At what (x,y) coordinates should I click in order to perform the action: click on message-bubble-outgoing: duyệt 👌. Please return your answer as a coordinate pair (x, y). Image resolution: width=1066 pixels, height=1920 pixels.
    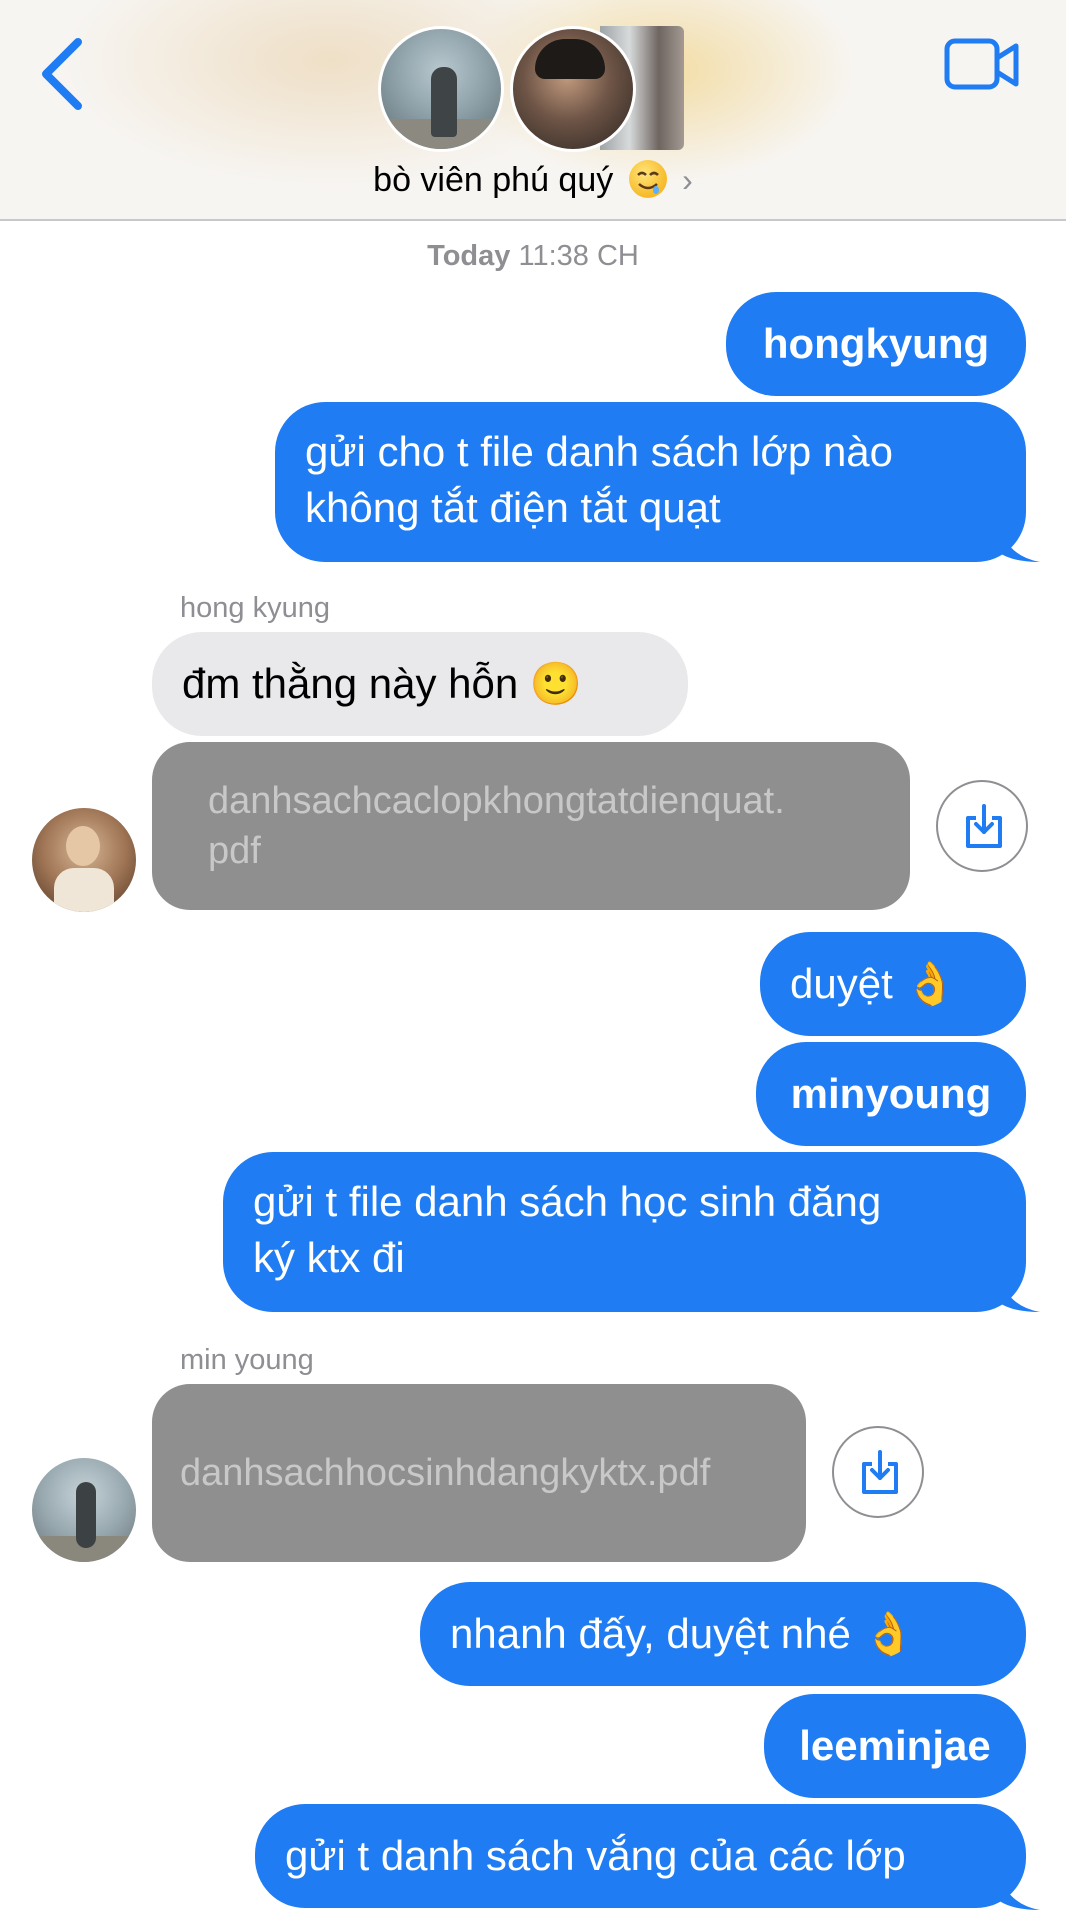
    Looking at the image, I should click on (893, 984).